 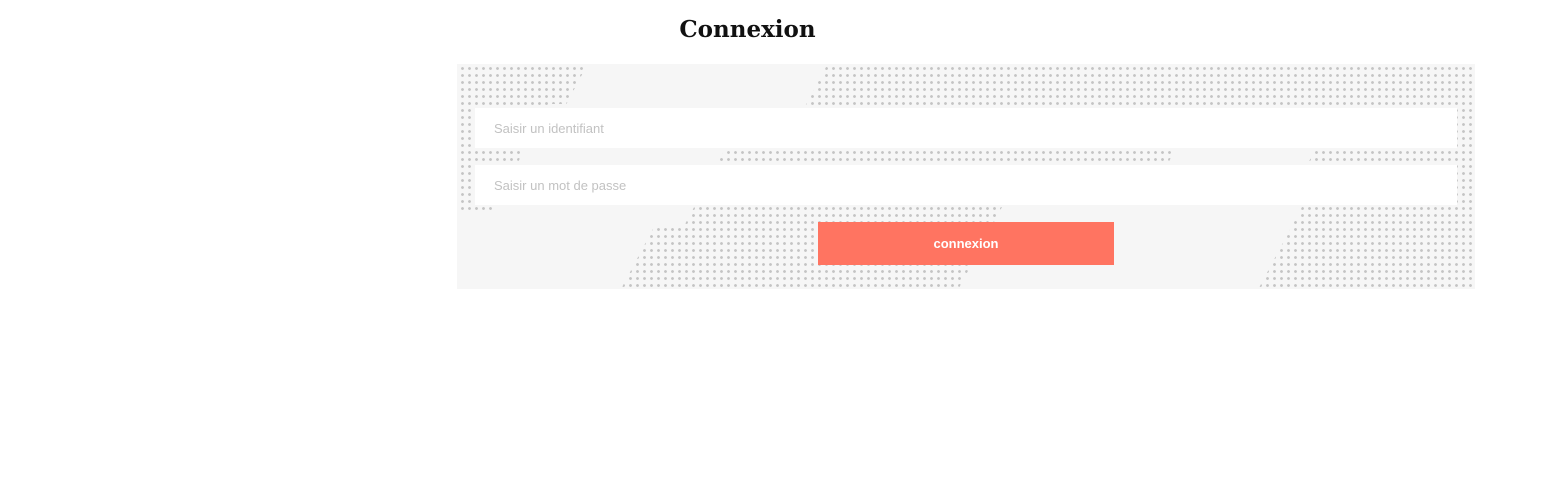 What do you see at coordinates (966, 185) in the screenshot?
I see `password-input` at bounding box center [966, 185].